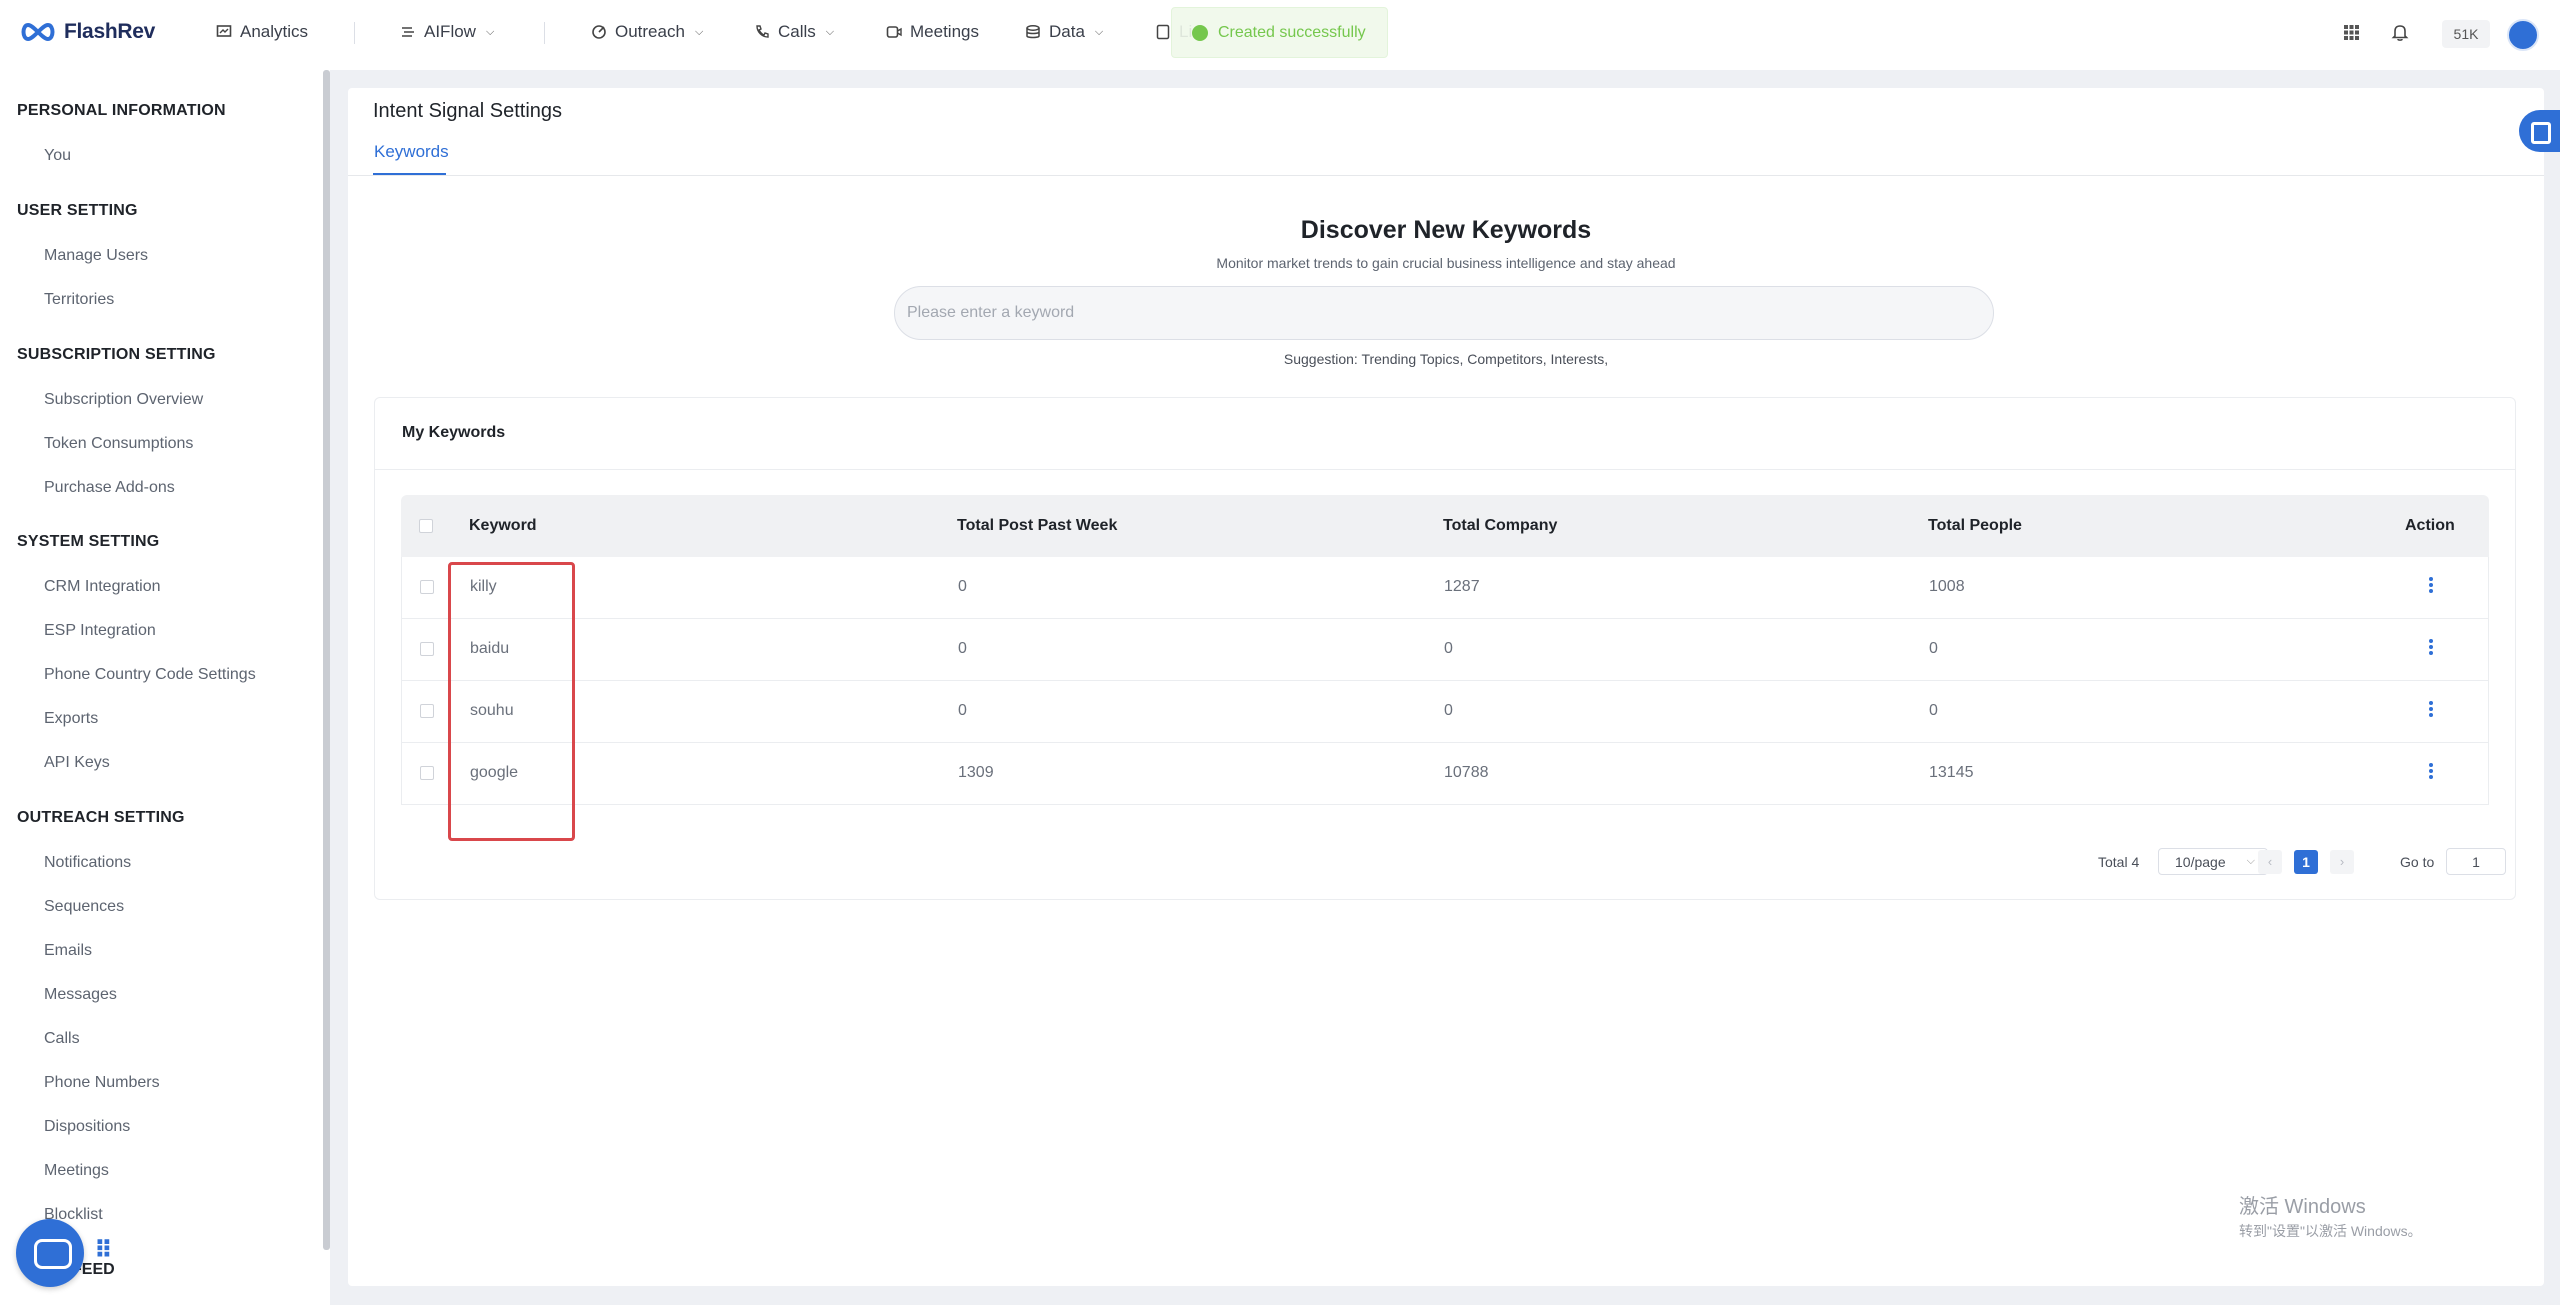 The width and height of the screenshot is (2560, 1305). Describe the element at coordinates (87, 1127) in the screenshot. I see `sidebar-item-dispositions: Dispositions` at that location.